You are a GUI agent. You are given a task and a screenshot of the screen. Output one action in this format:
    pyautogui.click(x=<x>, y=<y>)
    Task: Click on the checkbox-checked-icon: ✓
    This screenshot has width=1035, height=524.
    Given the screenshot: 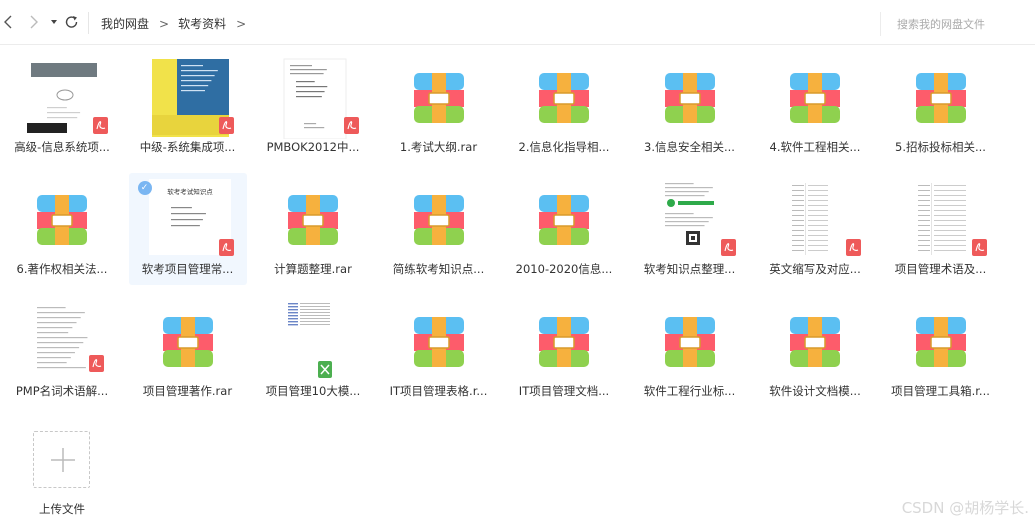 What is the action you would take?
    pyautogui.click(x=144, y=188)
    